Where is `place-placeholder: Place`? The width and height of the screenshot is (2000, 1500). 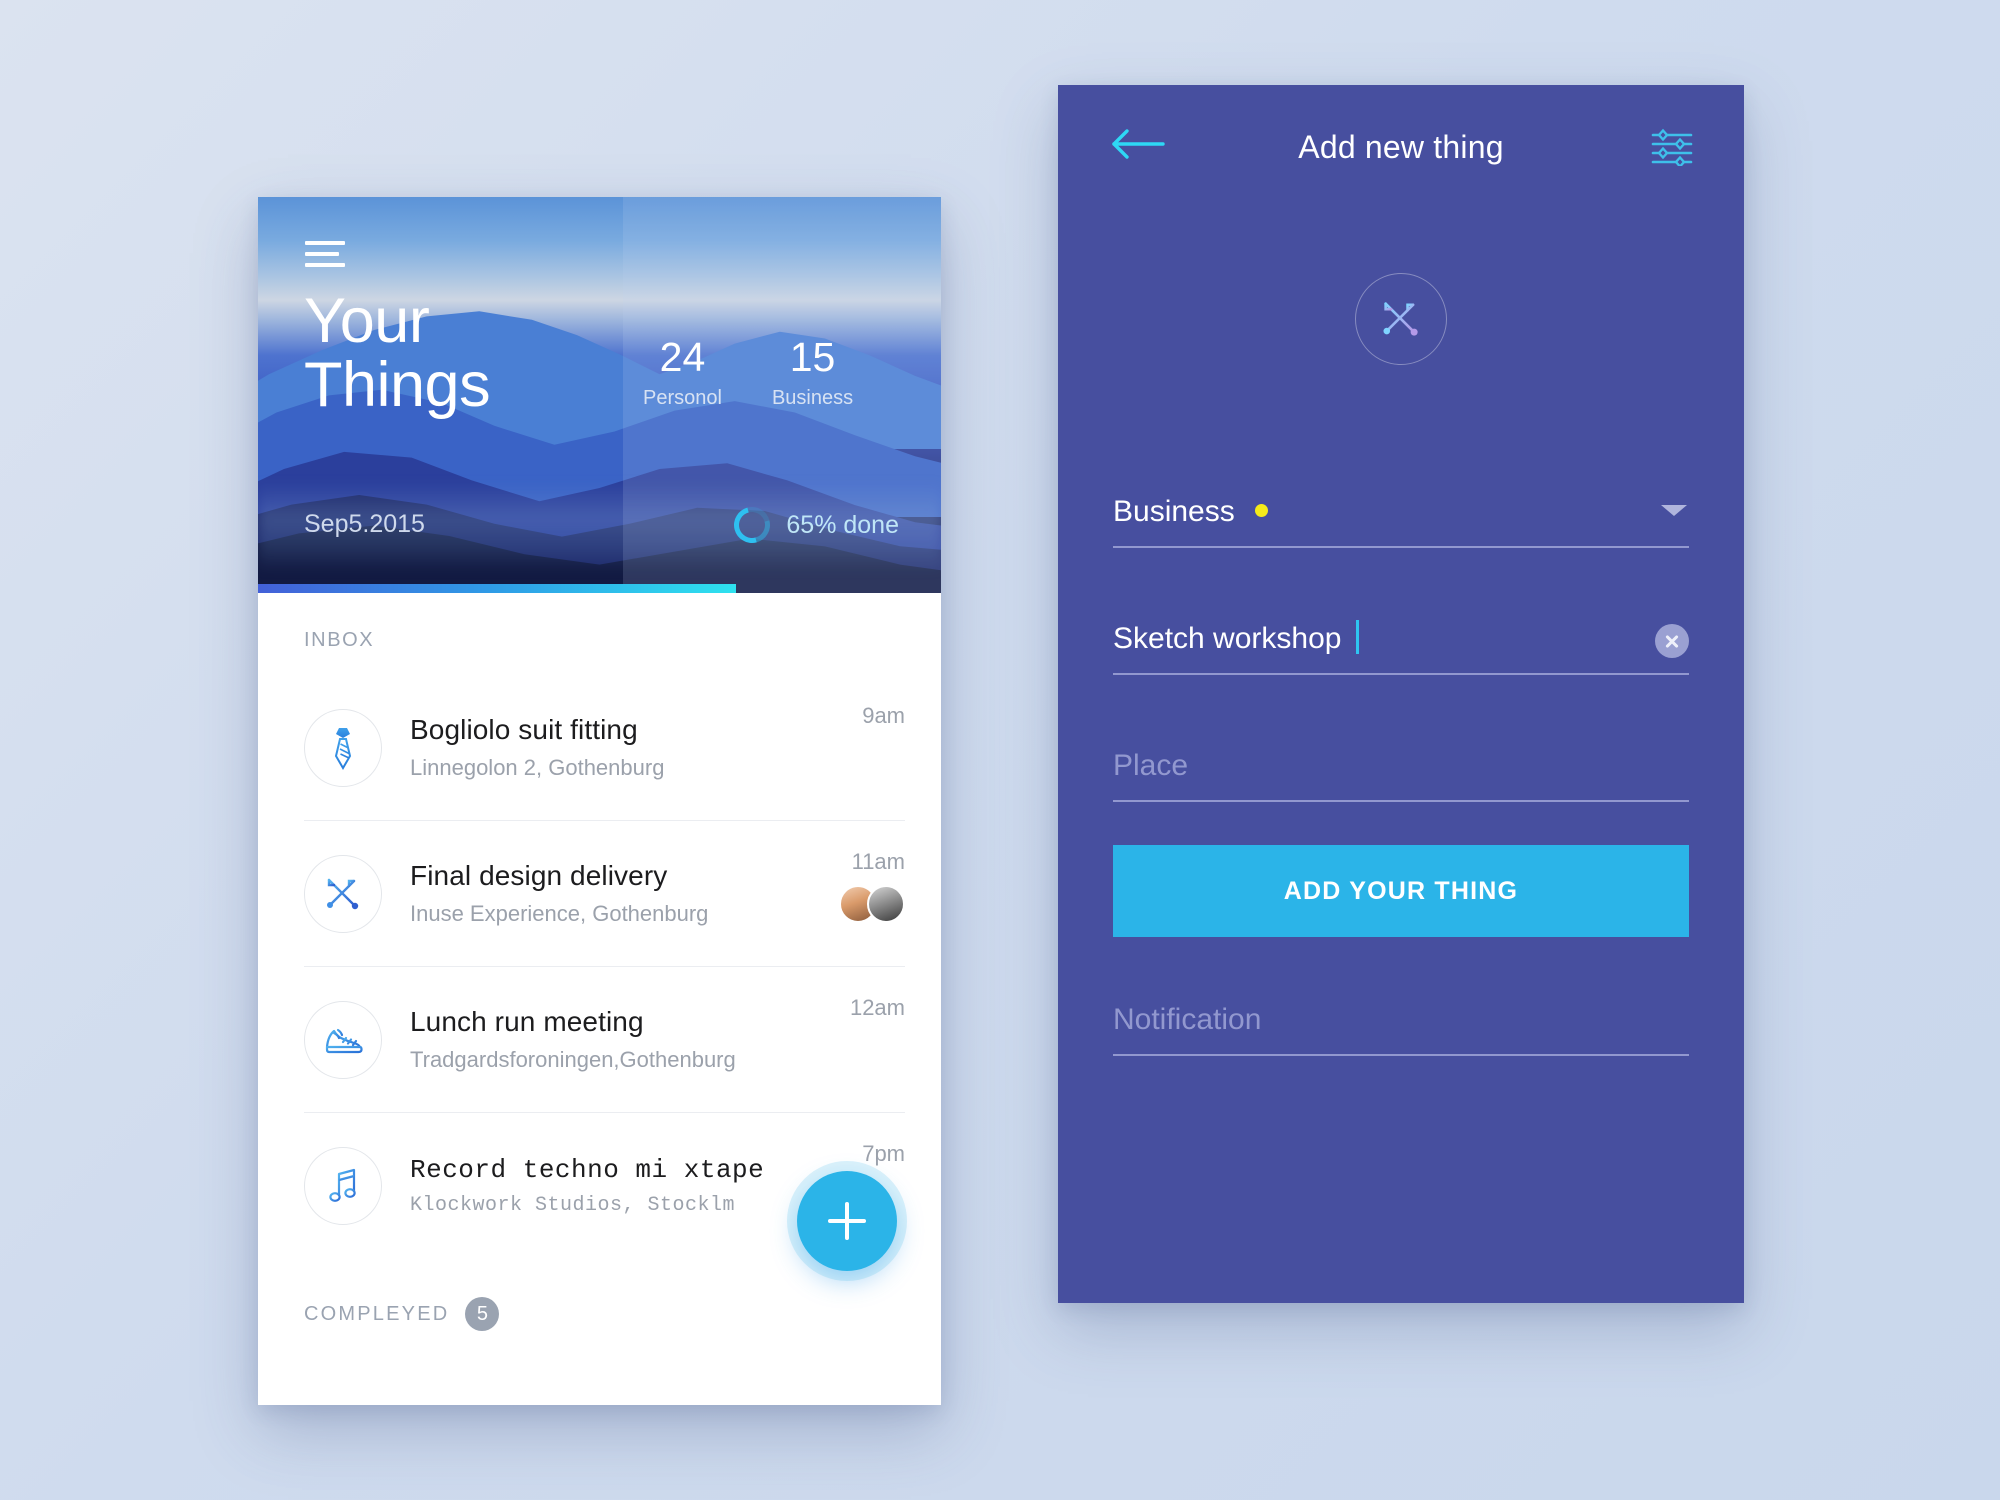
place-placeholder: Place is located at coordinates (1151, 765).